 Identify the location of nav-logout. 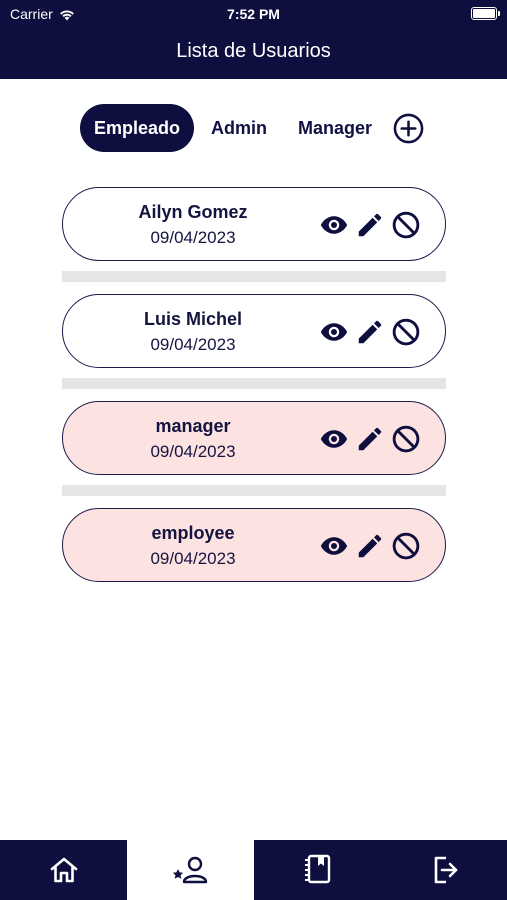
(444, 870).